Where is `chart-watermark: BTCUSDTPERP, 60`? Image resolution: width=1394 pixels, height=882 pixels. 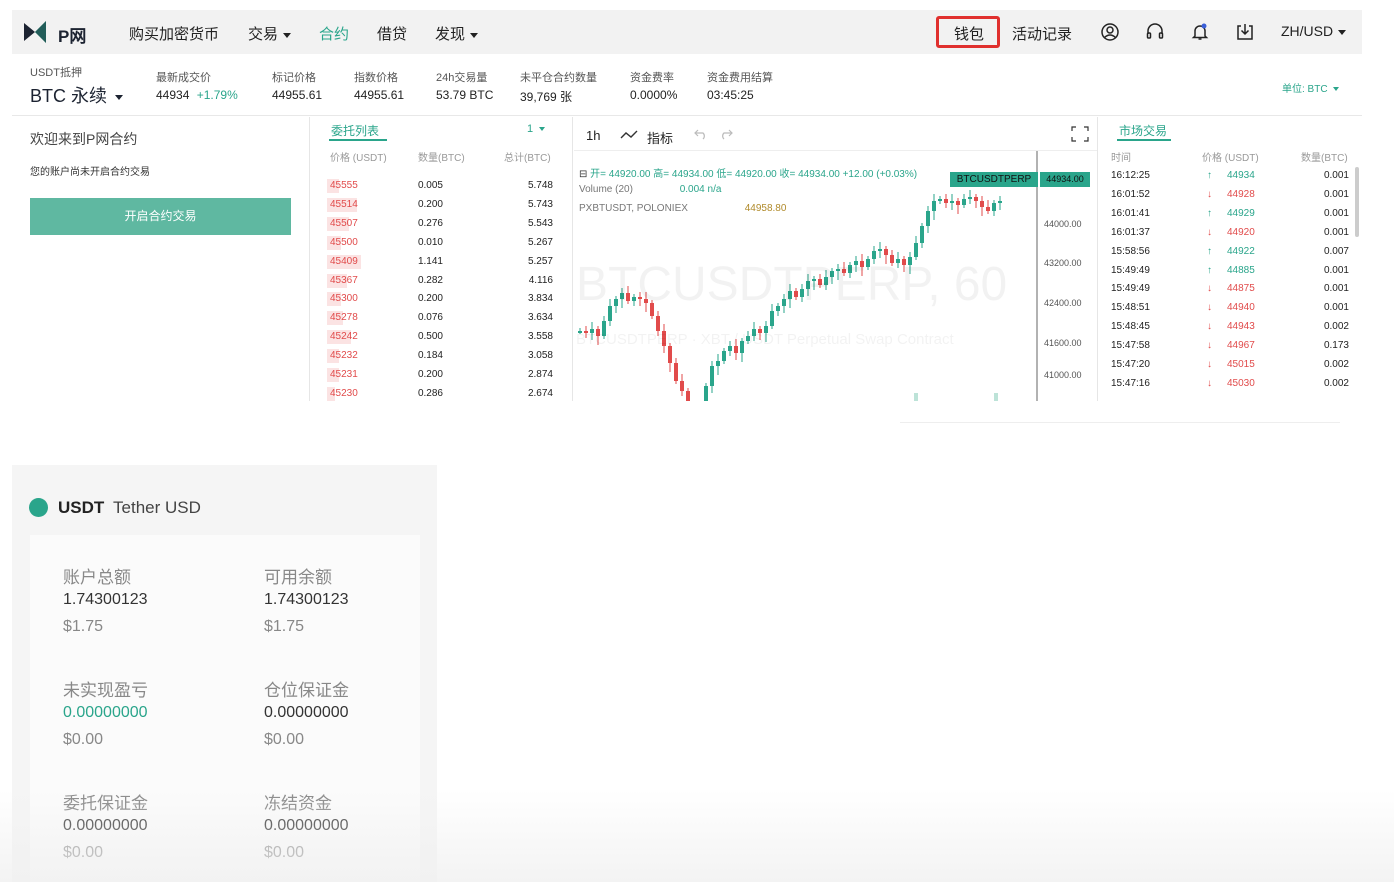 chart-watermark: BTCUSDTPERP, 60 is located at coordinates (792, 284).